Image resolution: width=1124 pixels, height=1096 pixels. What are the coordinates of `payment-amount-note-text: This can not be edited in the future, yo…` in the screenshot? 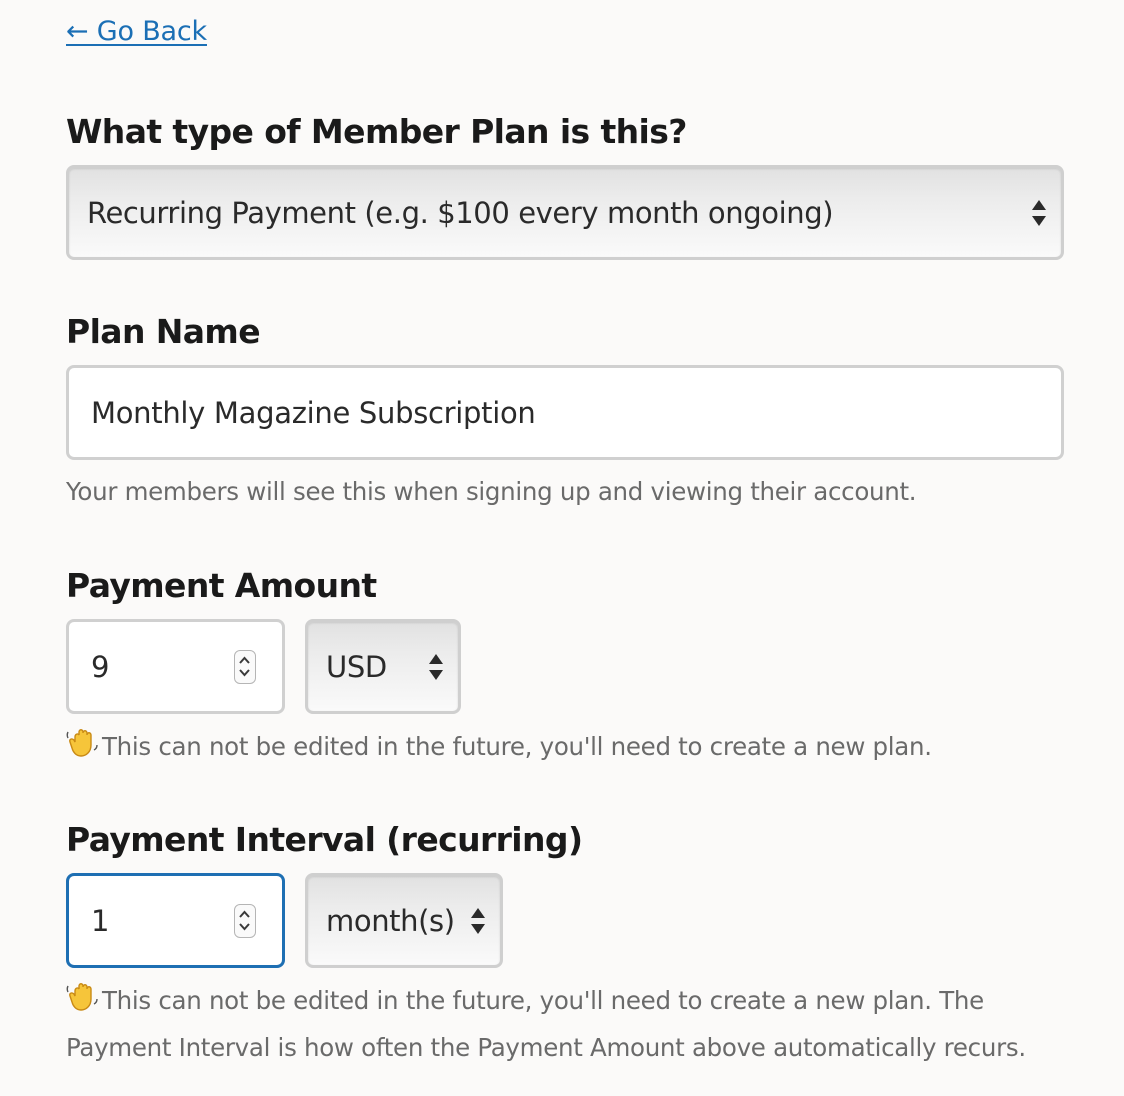 It's located at (517, 746).